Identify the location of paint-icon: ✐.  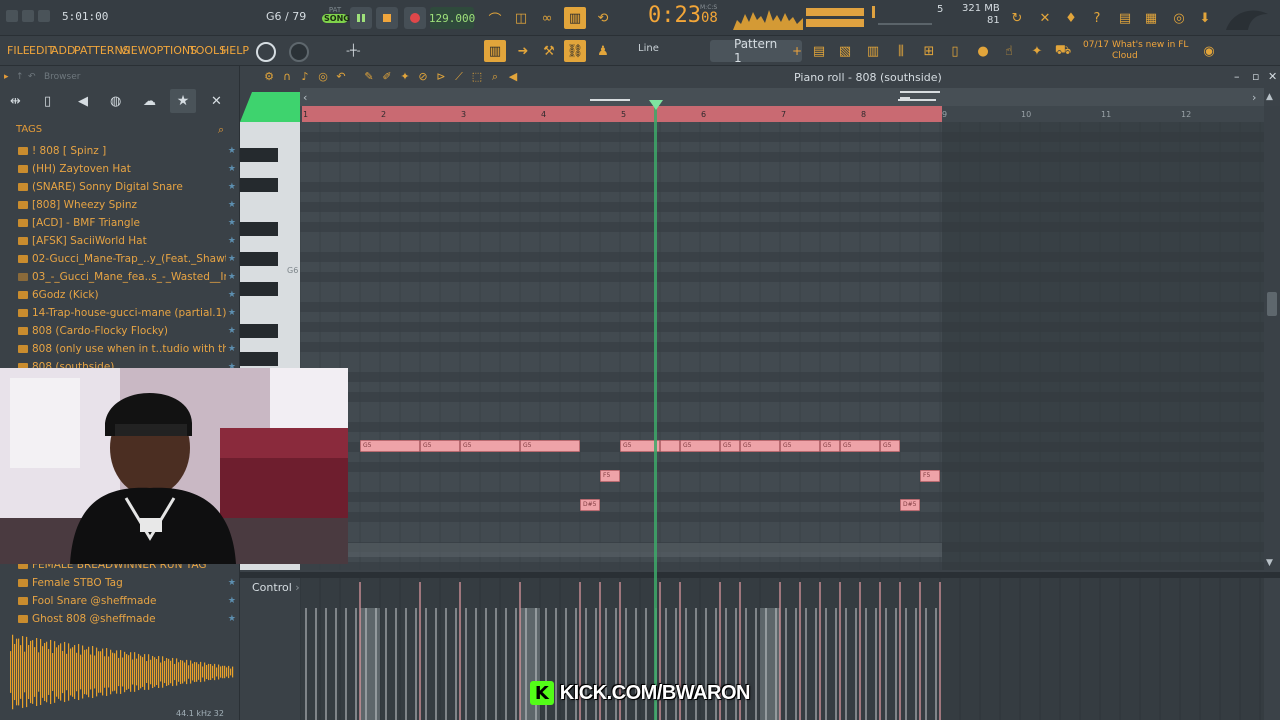
(387, 77).